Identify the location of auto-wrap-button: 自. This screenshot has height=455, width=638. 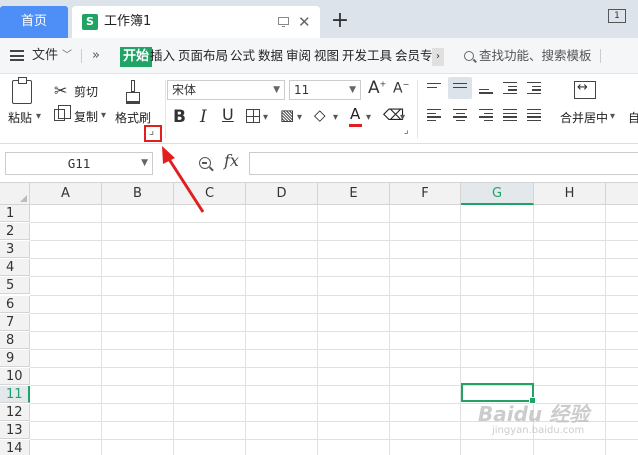
(633, 117).